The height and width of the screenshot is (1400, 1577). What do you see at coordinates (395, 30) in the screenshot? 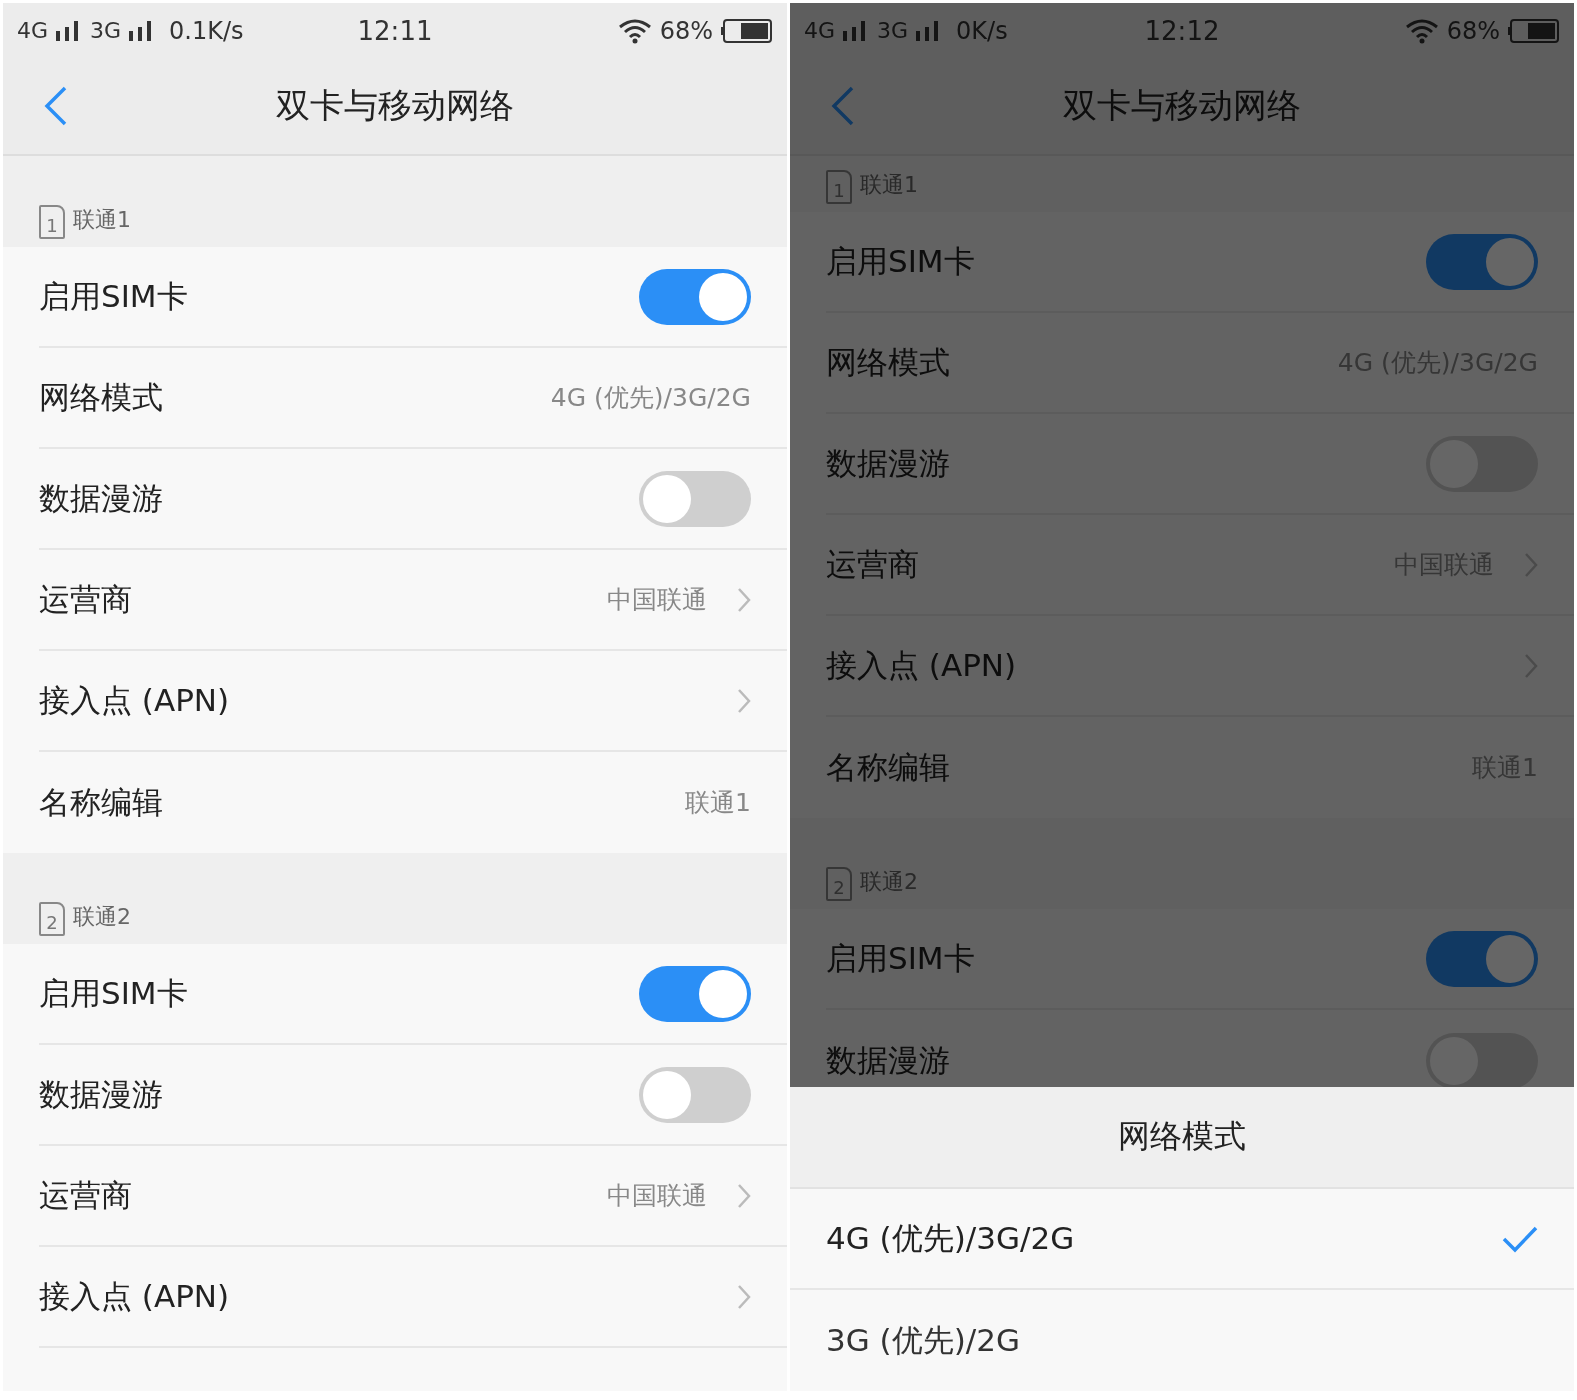
I see `clock: 12:11` at bounding box center [395, 30].